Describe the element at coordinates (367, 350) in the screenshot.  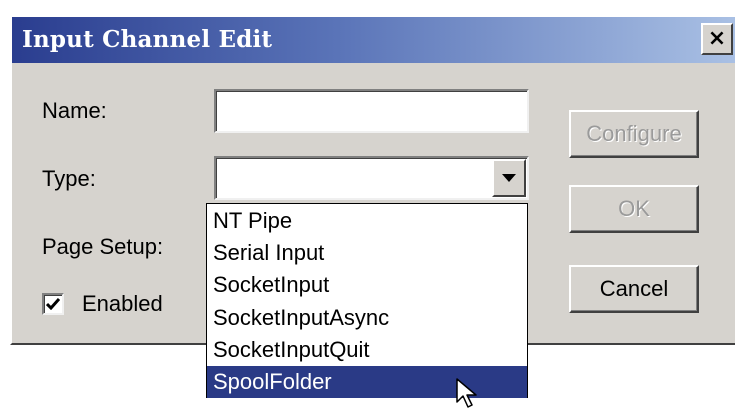
I see `dropdown-option-socketinputquit: SocketInputQuit` at that location.